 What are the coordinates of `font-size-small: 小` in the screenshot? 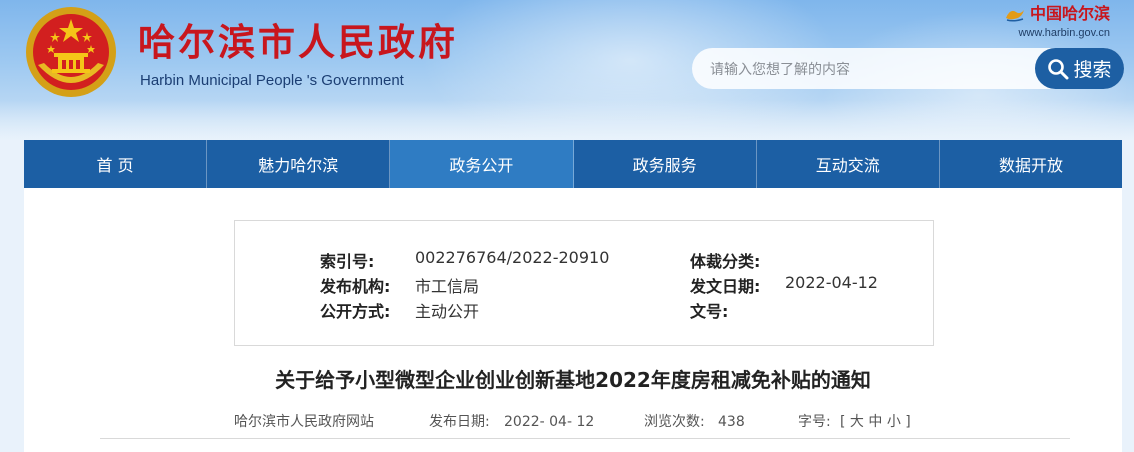 It's located at (894, 422).